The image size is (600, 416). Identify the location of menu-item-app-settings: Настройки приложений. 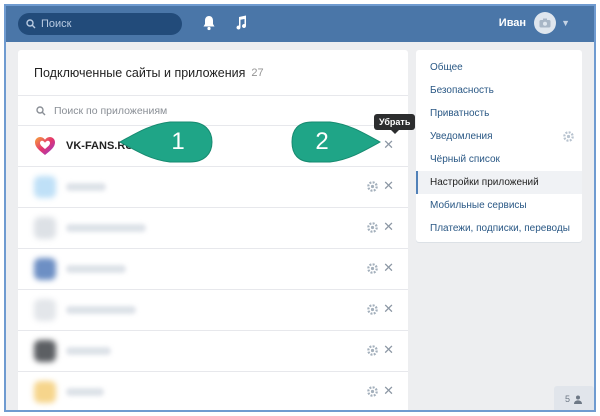
(499, 182).